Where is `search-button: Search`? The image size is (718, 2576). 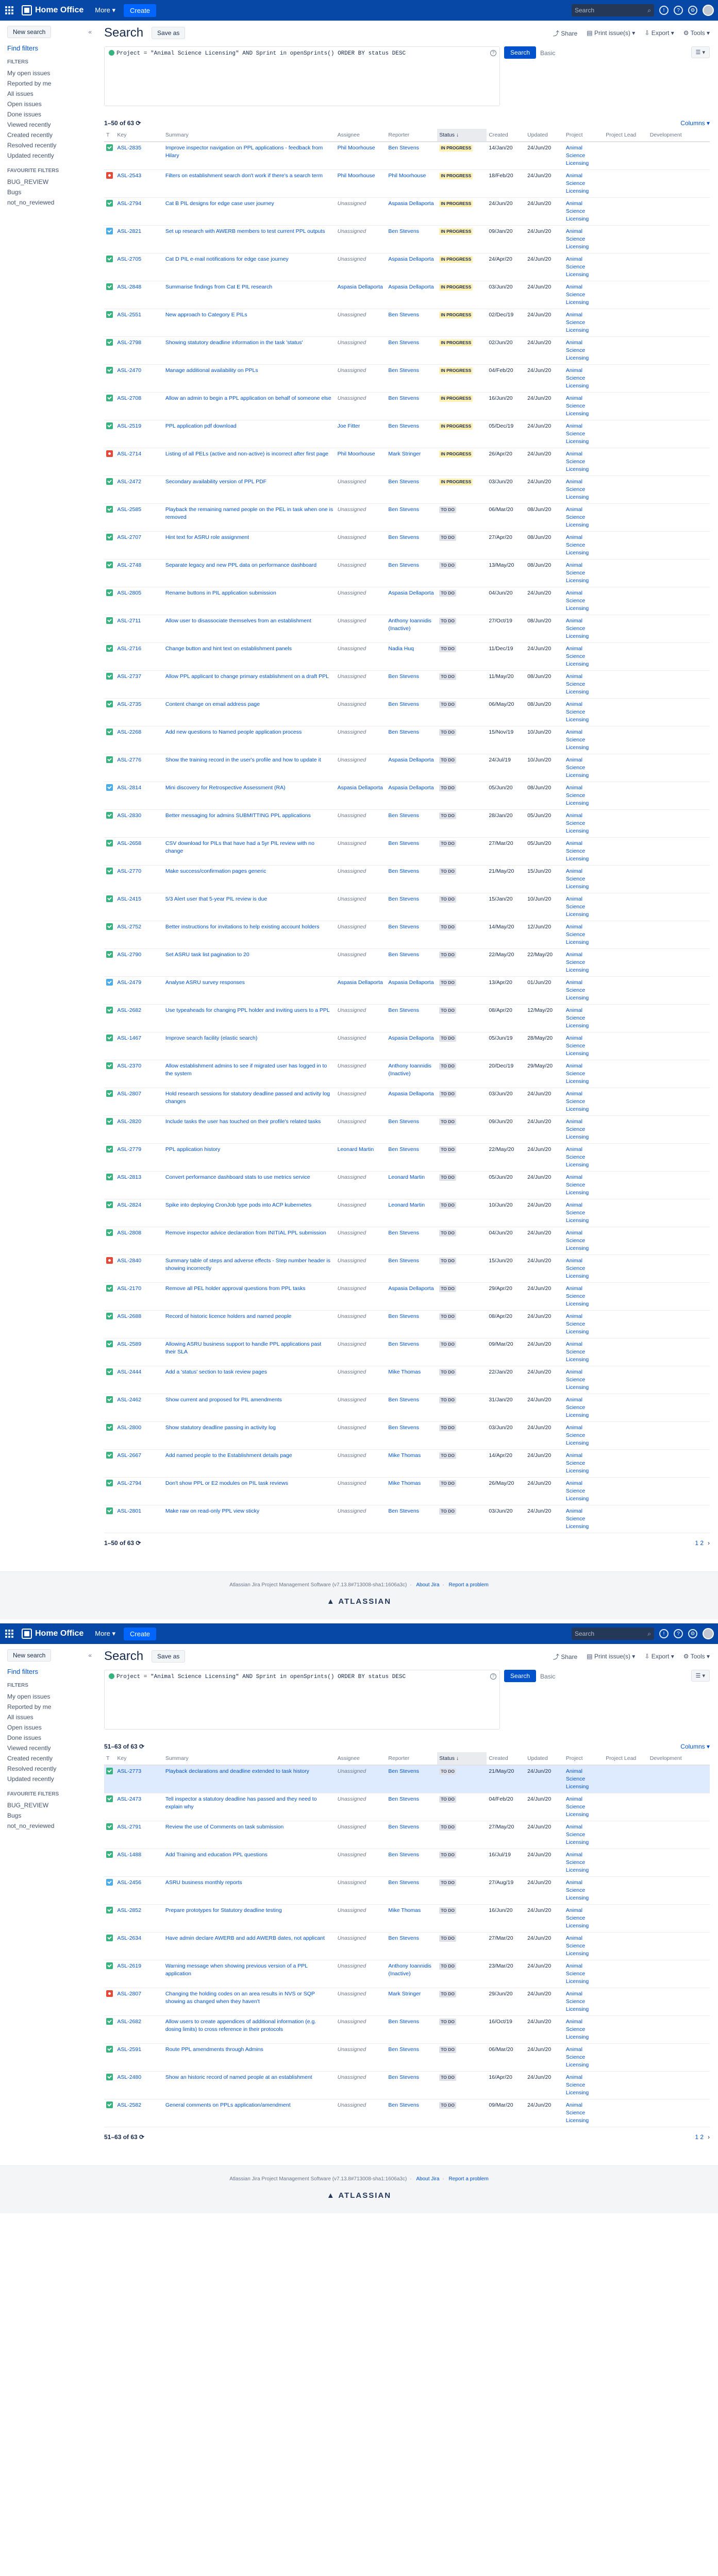 search-button: Search is located at coordinates (521, 1676).